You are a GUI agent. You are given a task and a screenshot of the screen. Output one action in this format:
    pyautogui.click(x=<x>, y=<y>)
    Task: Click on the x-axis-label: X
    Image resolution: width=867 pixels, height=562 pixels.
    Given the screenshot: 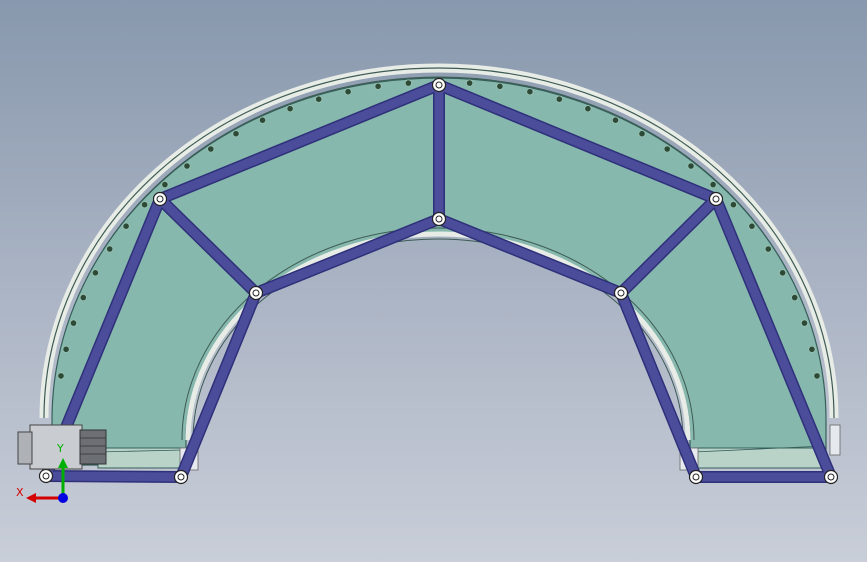 What is the action you would take?
    pyautogui.click(x=20, y=492)
    